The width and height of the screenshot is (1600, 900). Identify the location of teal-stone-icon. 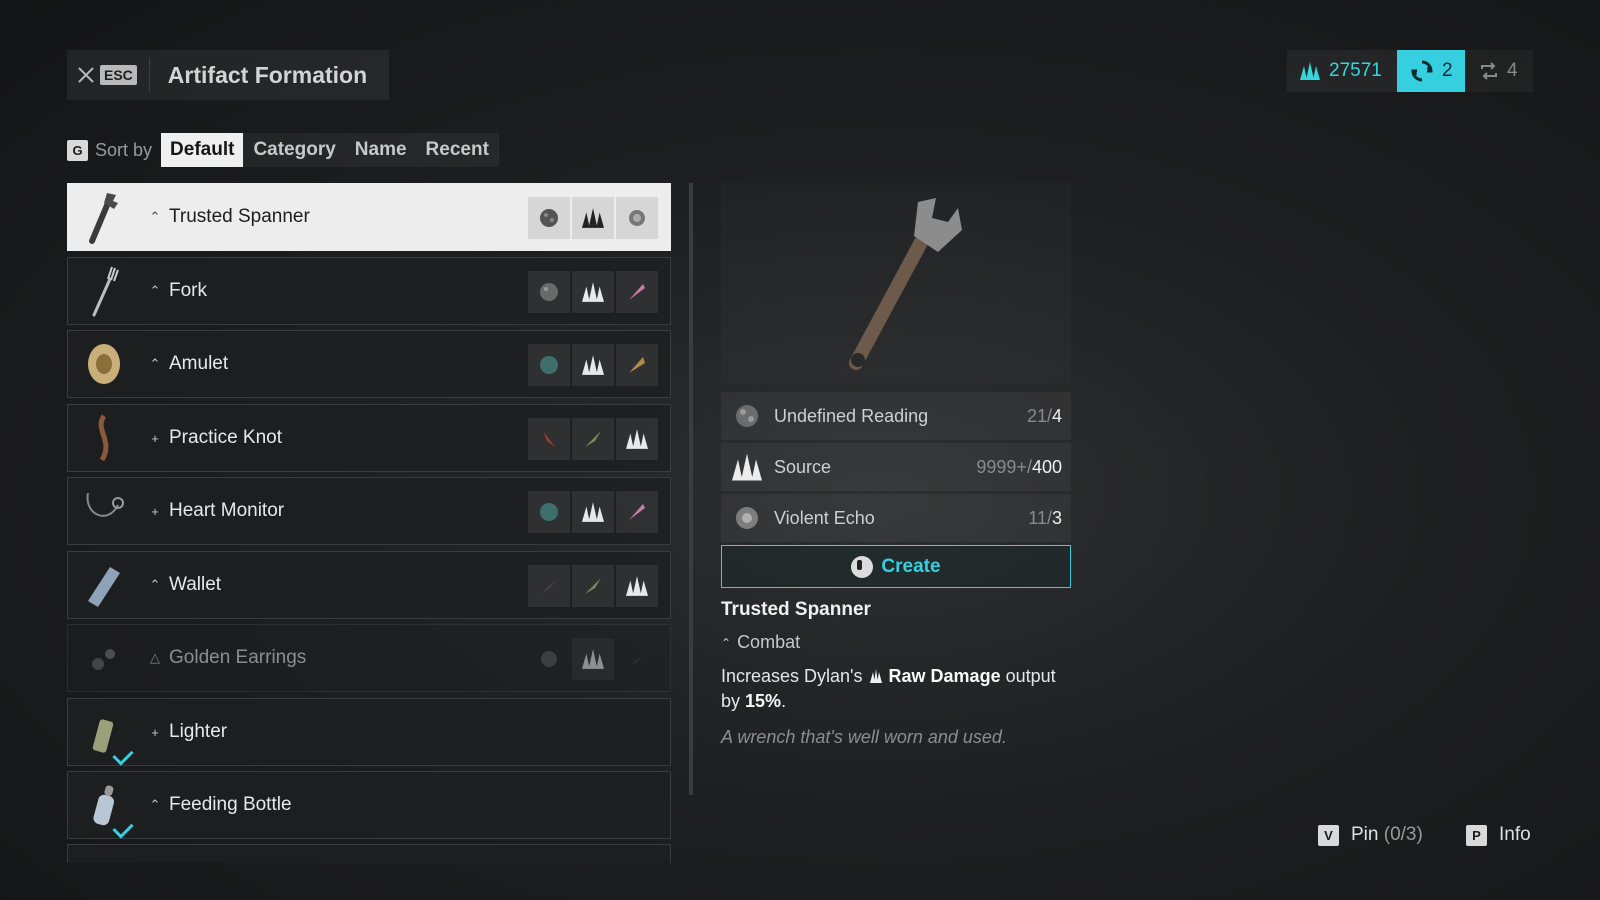
(549, 365).